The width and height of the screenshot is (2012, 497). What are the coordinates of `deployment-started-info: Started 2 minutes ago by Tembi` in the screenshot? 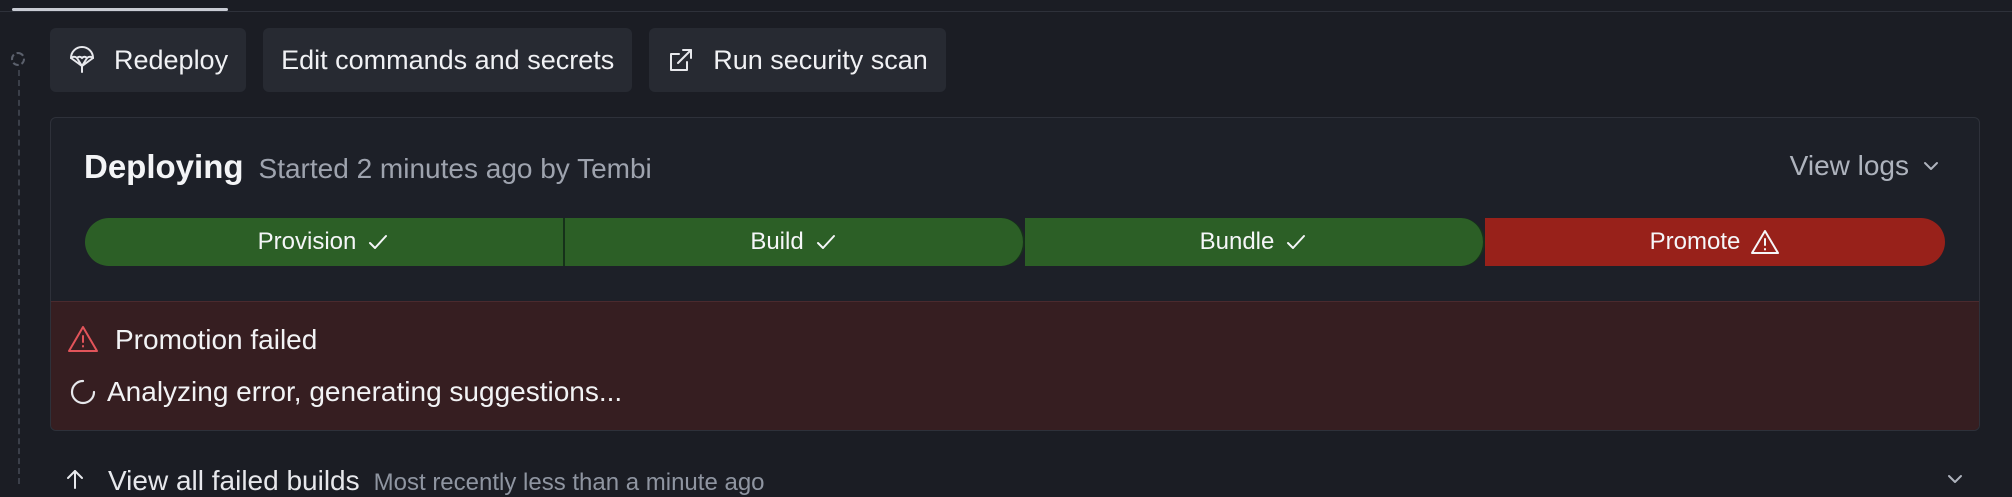 It's located at (455, 168).